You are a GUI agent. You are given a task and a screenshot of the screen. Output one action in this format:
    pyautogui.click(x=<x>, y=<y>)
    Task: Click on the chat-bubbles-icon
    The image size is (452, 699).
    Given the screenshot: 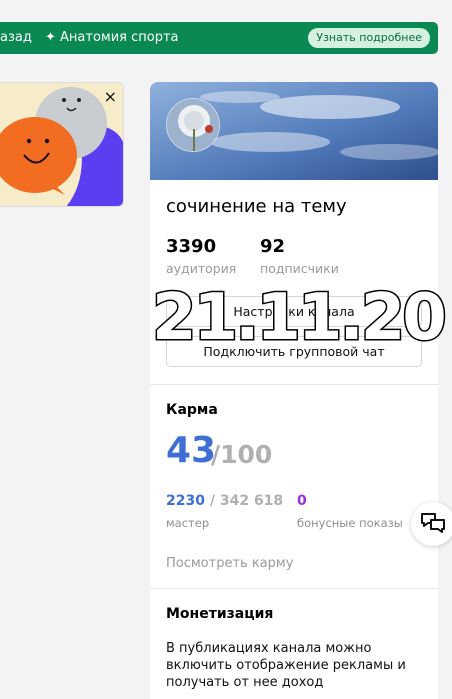 What is the action you would take?
    pyautogui.click(x=433, y=523)
    